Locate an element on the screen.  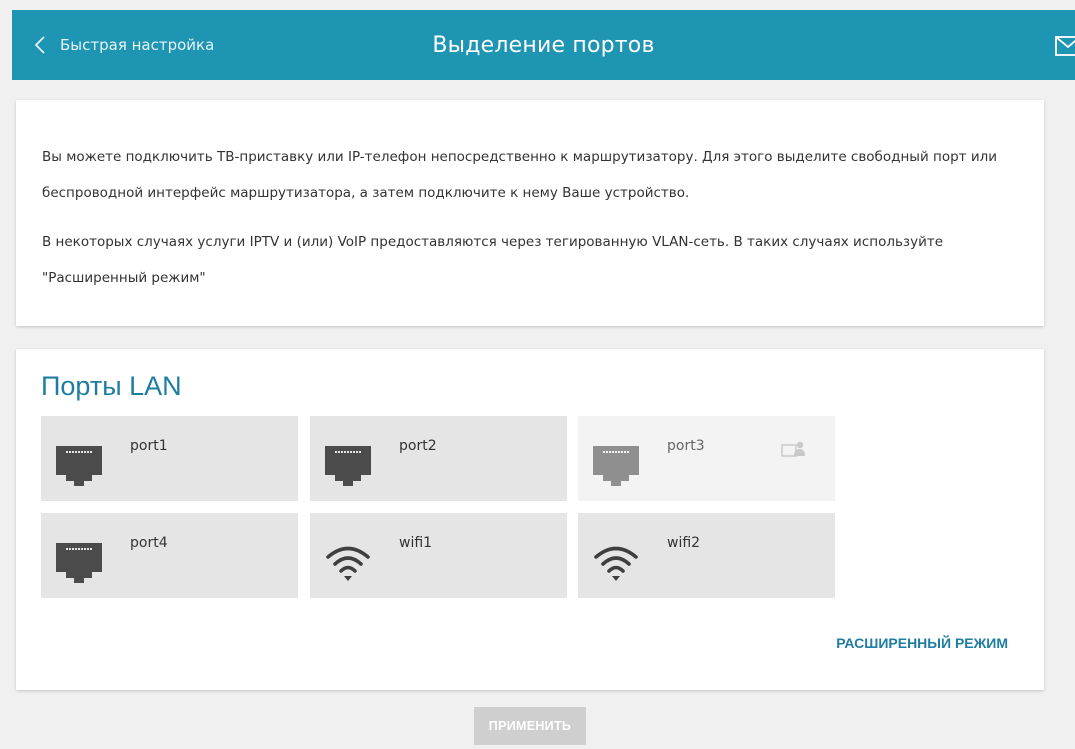
port-label: wifi2 is located at coordinates (684, 543).